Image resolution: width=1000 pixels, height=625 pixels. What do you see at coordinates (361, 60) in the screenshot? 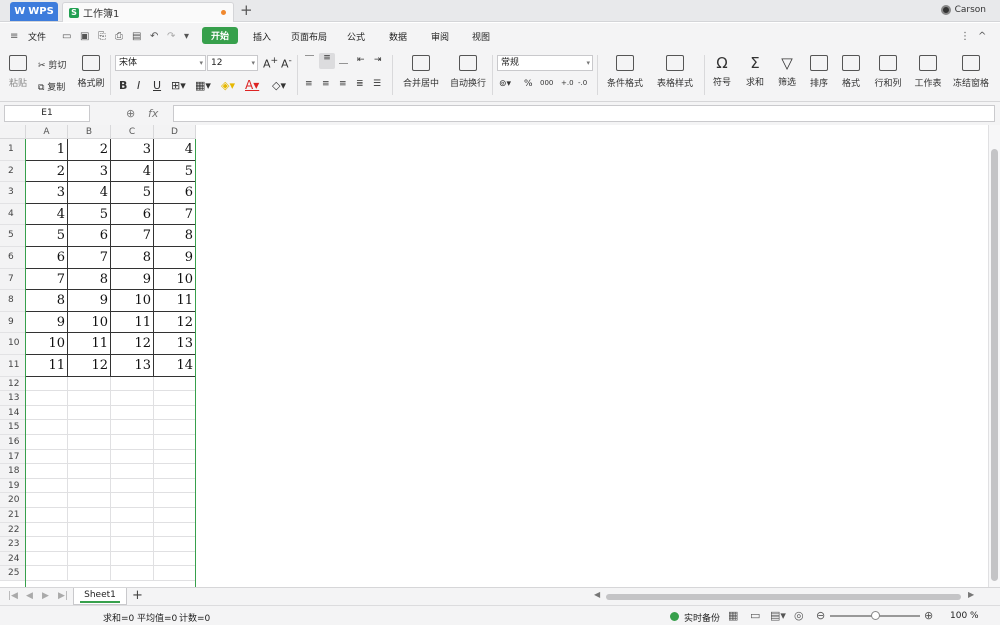
I see `indent-decrease-icon: ⇤` at bounding box center [361, 60].